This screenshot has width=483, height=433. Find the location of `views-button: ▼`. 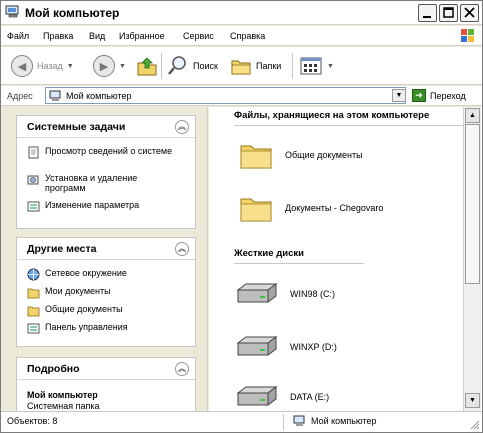

views-button: ▼ is located at coordinates (316, 66).